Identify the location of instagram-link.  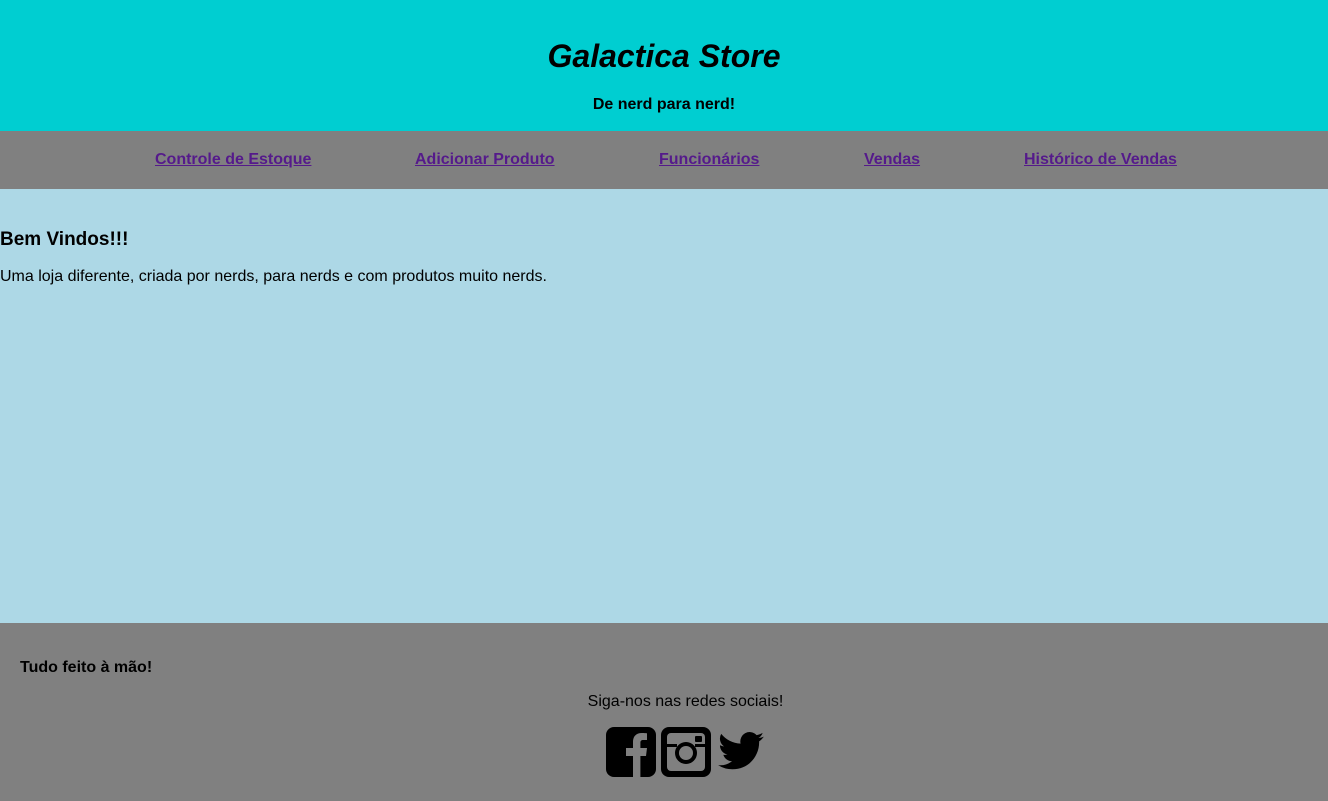
(686, 752).